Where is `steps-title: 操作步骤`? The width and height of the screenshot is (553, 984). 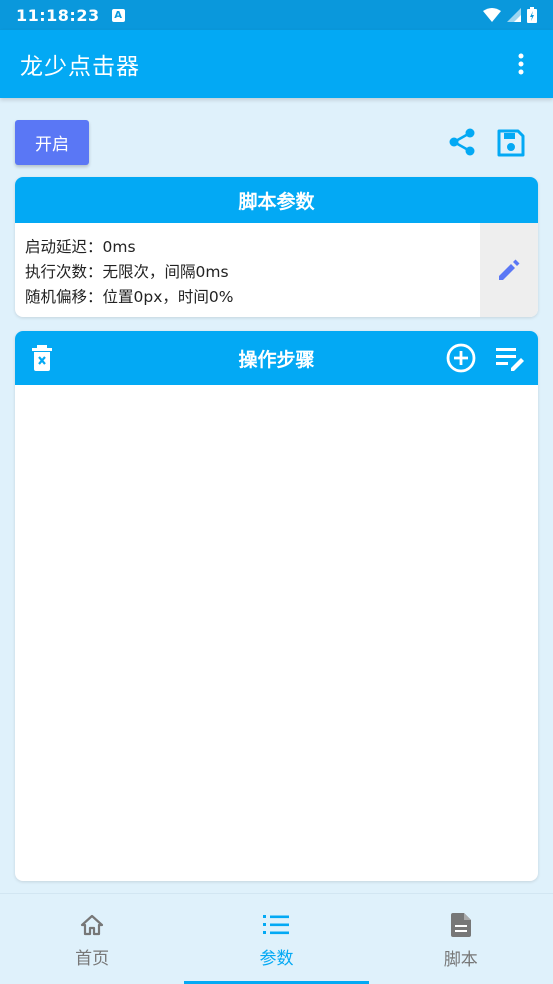
steps-title: 操作步骤 is located at coordinates (276, 359).